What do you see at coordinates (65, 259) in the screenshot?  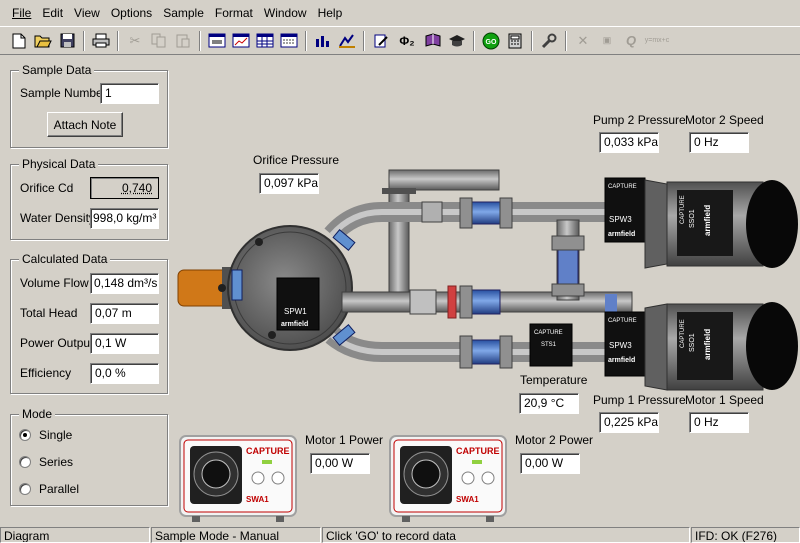 I see `calculated-data-title: Calculated Data` at bounding box center [65, 259].